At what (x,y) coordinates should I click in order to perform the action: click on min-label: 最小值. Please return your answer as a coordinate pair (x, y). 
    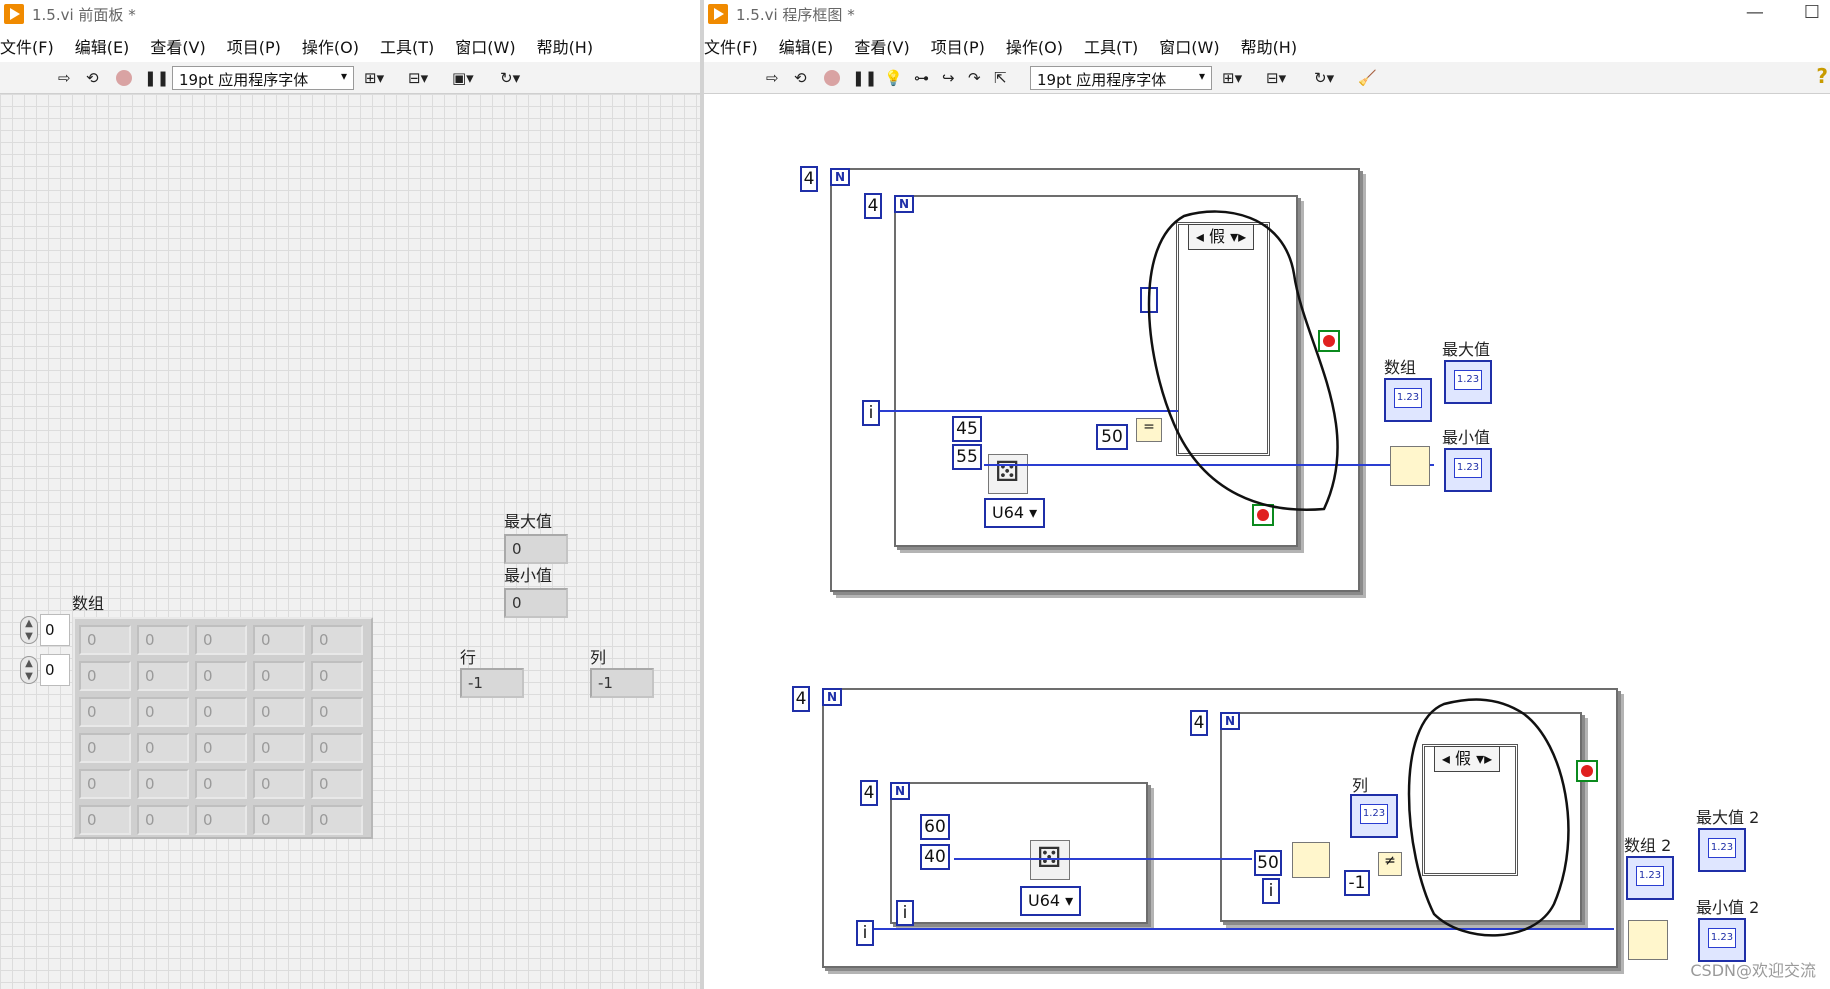
    Looking at the image, I should click on (528, 575).